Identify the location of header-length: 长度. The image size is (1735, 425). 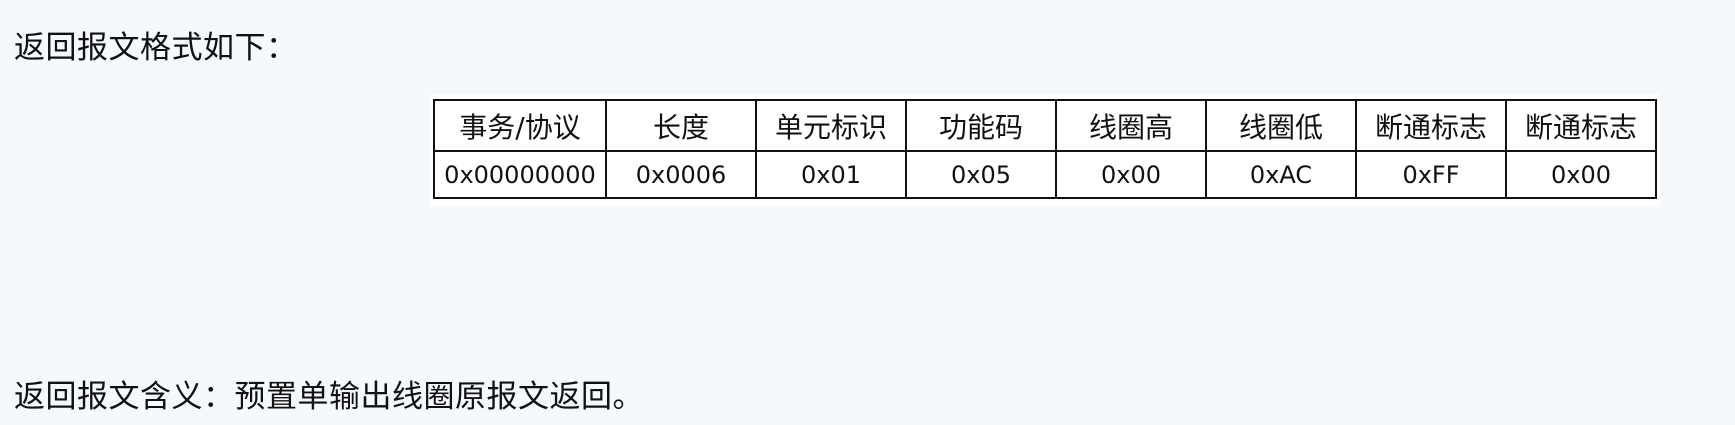
(681, 125).